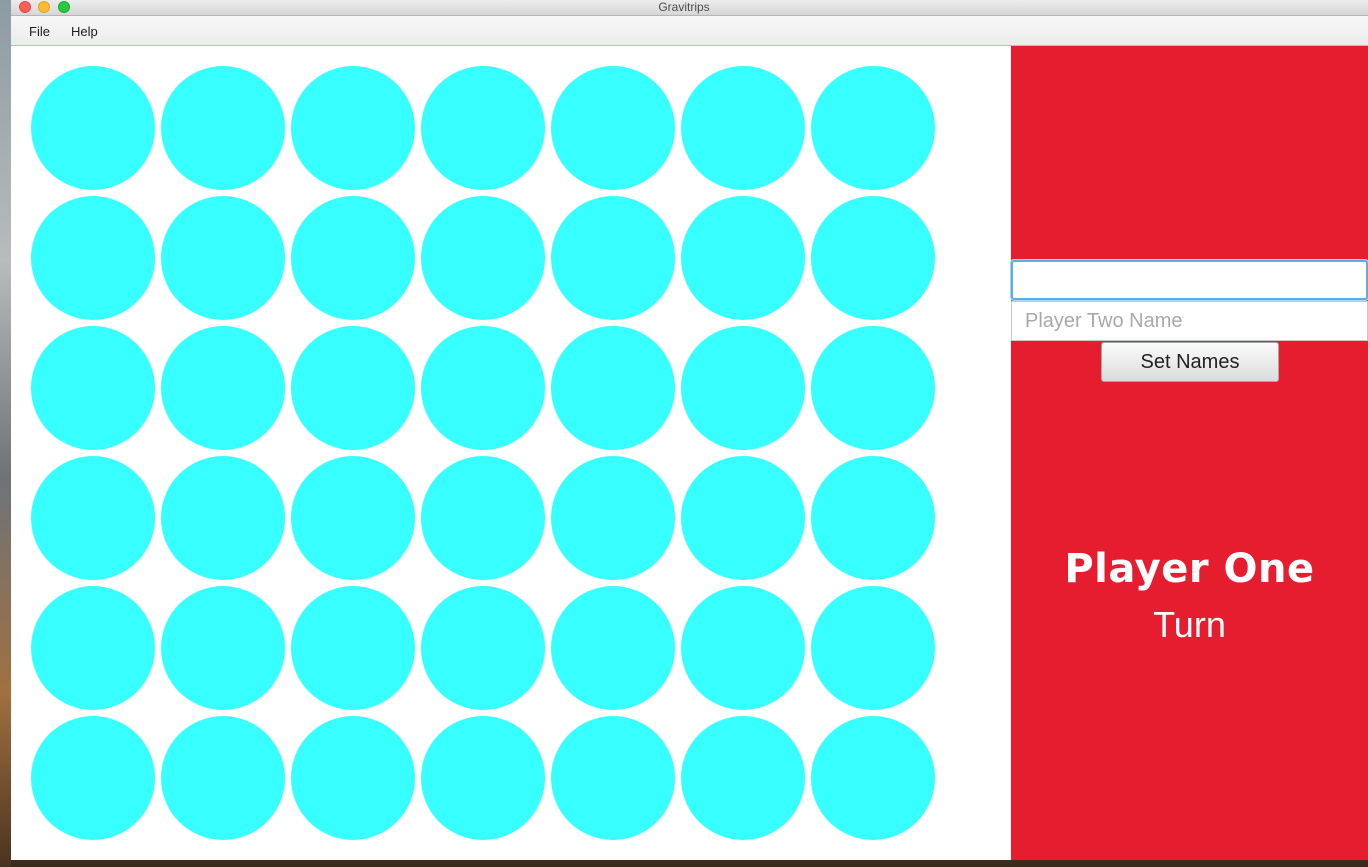 The image size is (1368, 867). What do you see at coordinates (1189, 280) in the screenshot?
I see `player-one-name-input` at bounding box center [1189, 280].